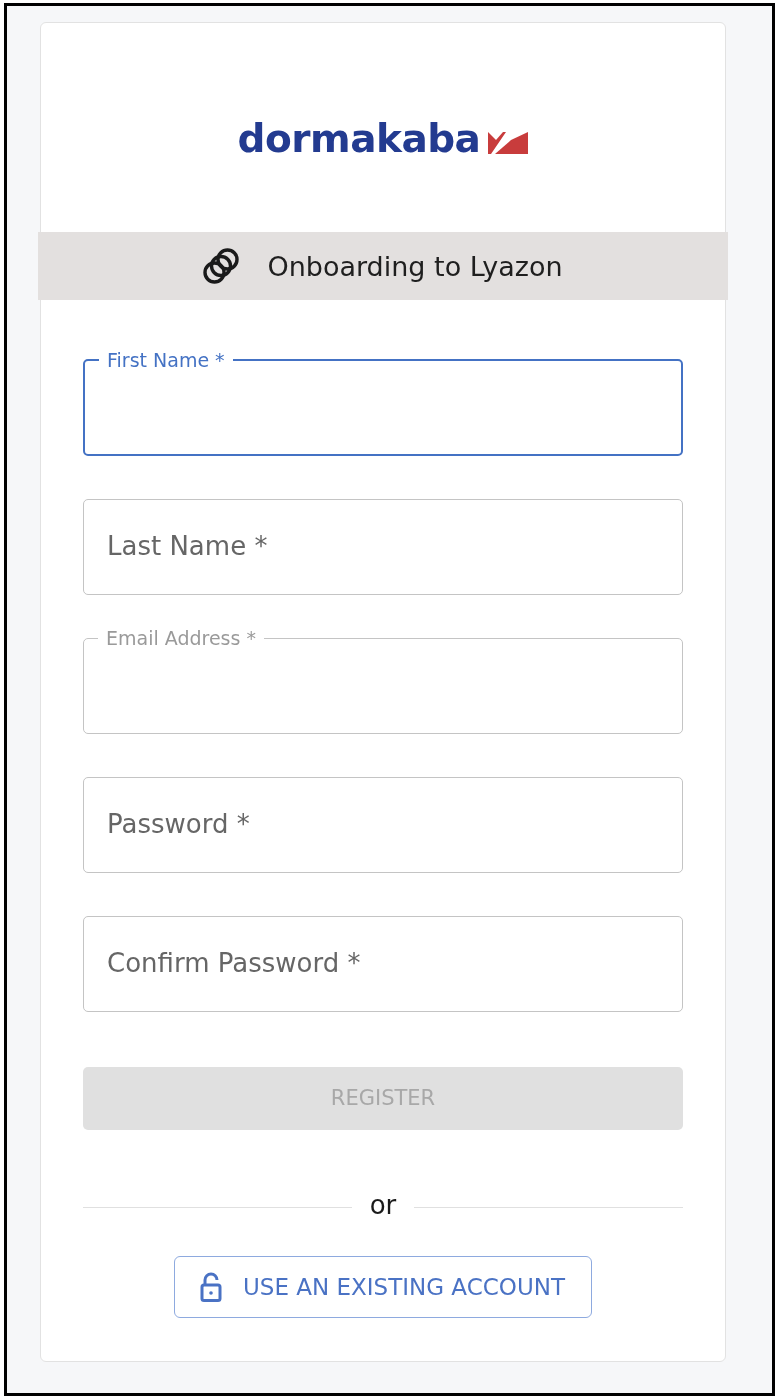 The image size is (778, 1400). I want to click on logo-wordmark: dormakaba, so click(359, 138).